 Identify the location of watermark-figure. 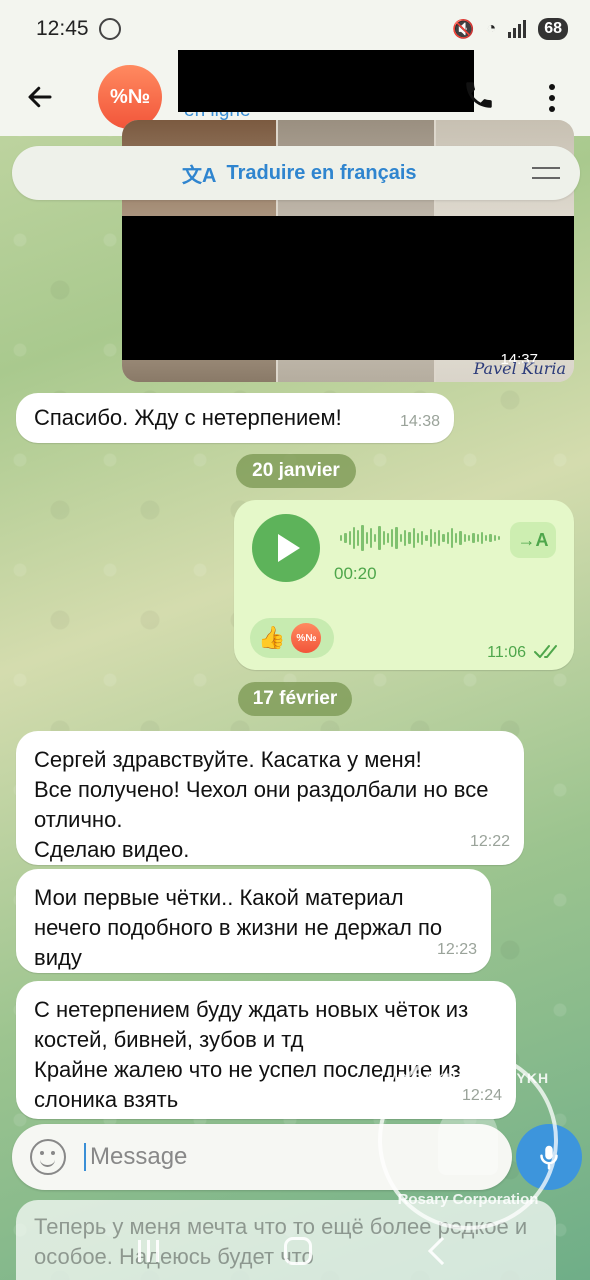
(468, 1140).